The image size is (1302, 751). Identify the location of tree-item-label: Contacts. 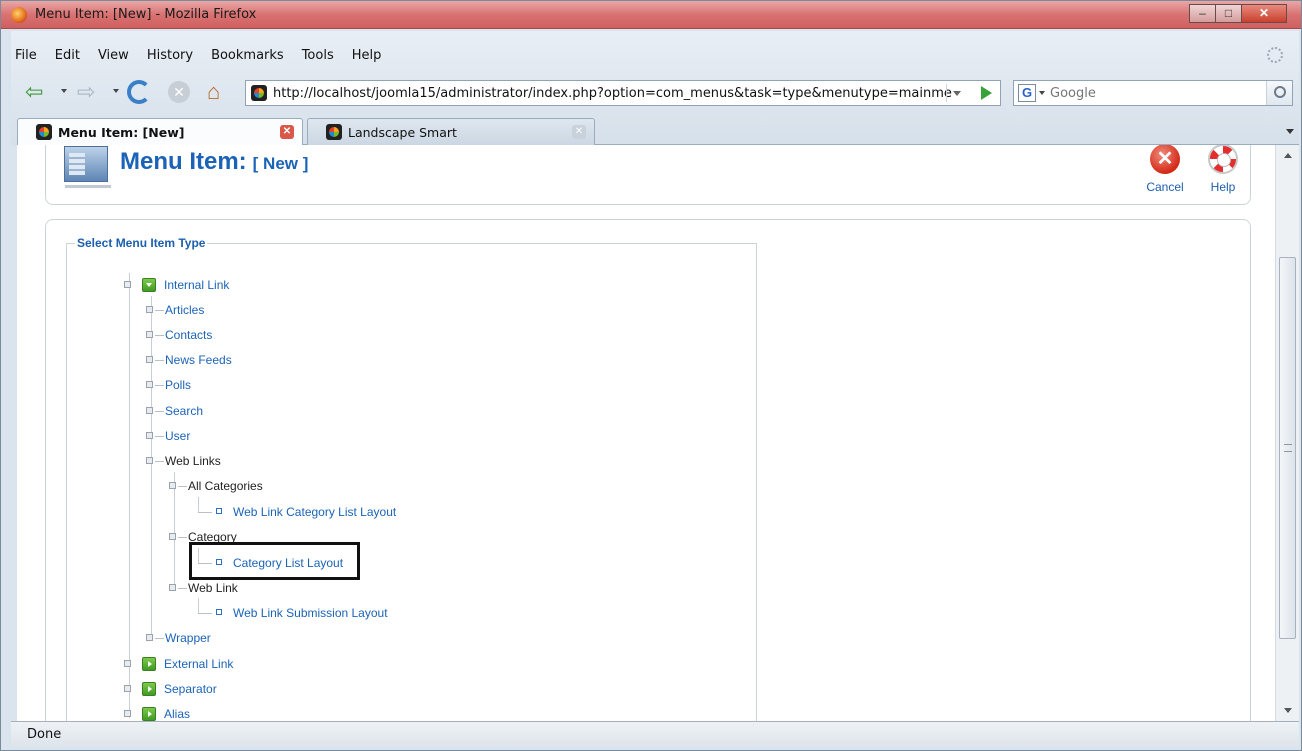
(189, 335).